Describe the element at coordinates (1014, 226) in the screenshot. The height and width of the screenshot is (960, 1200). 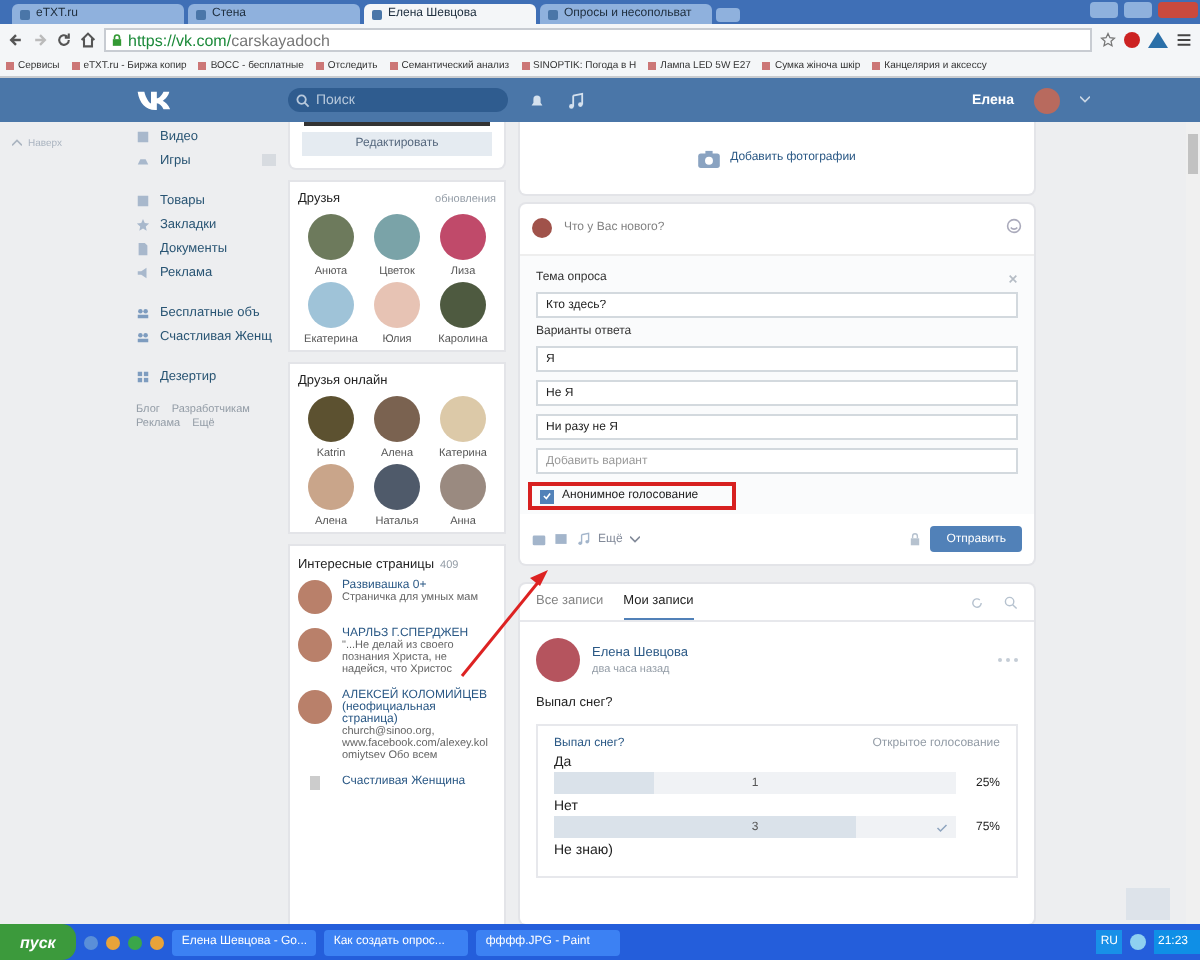
I see `smiley-icon` at that location.